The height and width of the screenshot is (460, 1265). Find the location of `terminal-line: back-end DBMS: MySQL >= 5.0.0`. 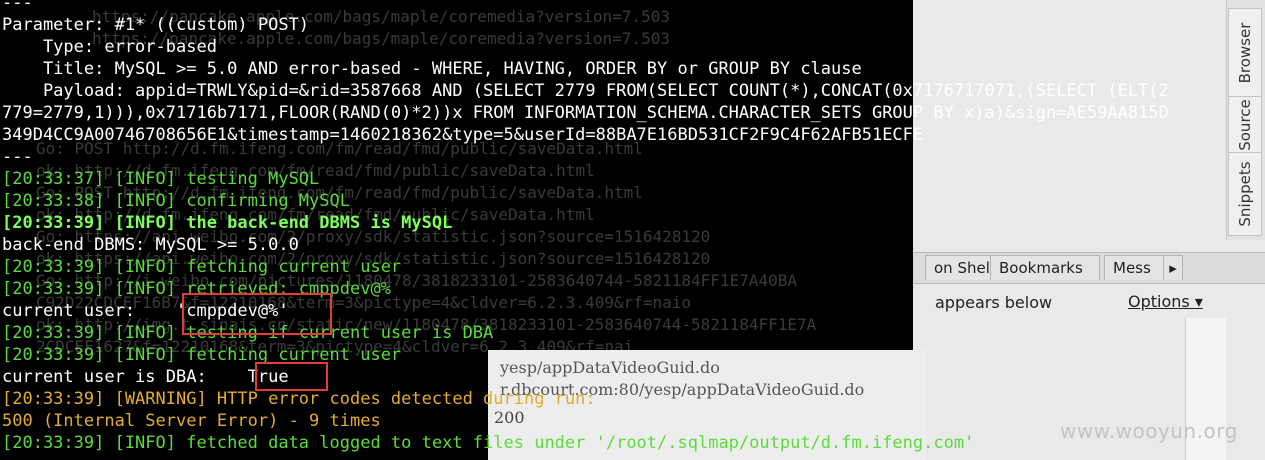

terminal-line: back-end DBMS: MySQL >= 5.0.0 is located at coordinates (150, 245).